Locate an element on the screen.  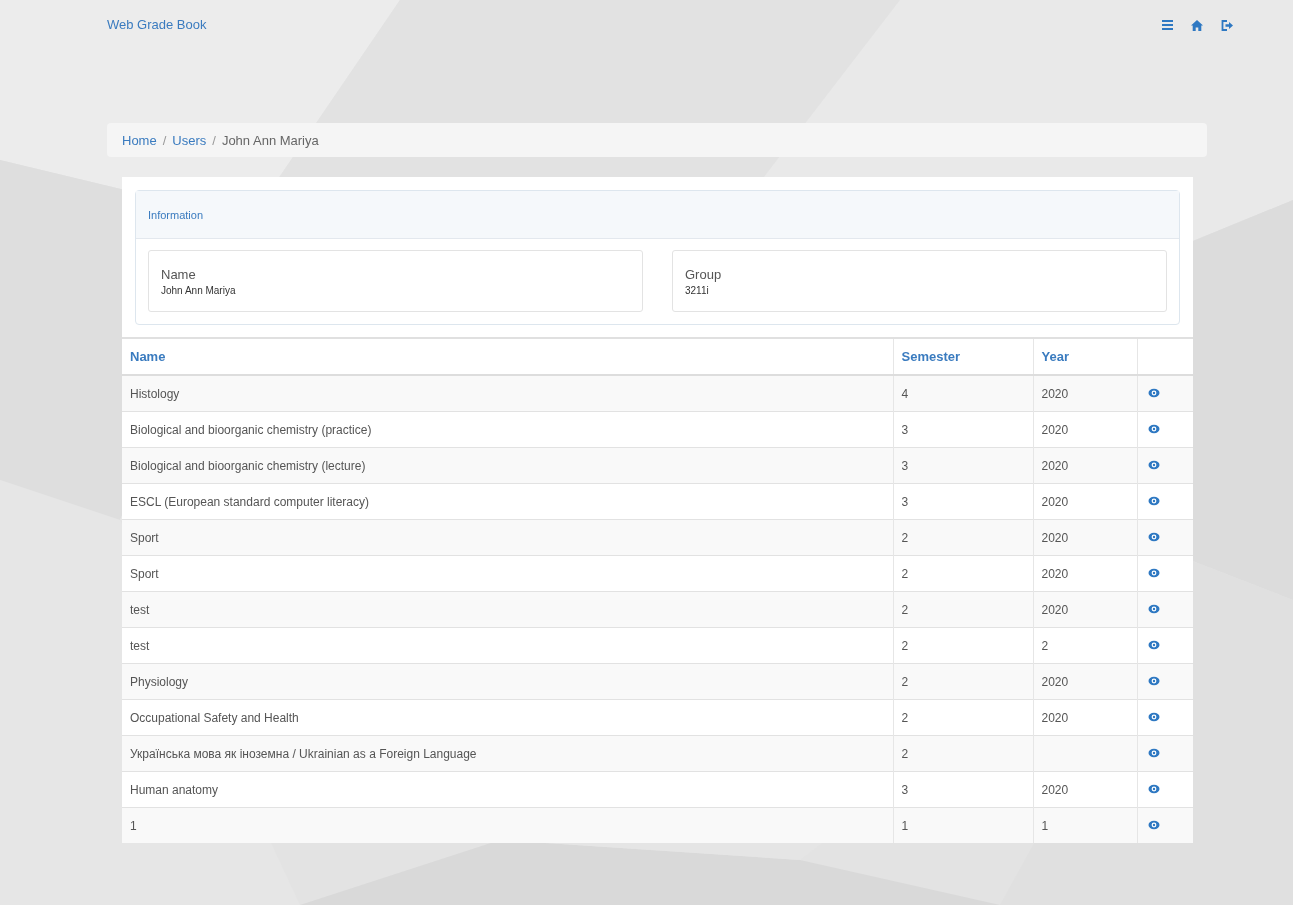
brand-link: Web Grade Book is located at coordinates (157, 24).